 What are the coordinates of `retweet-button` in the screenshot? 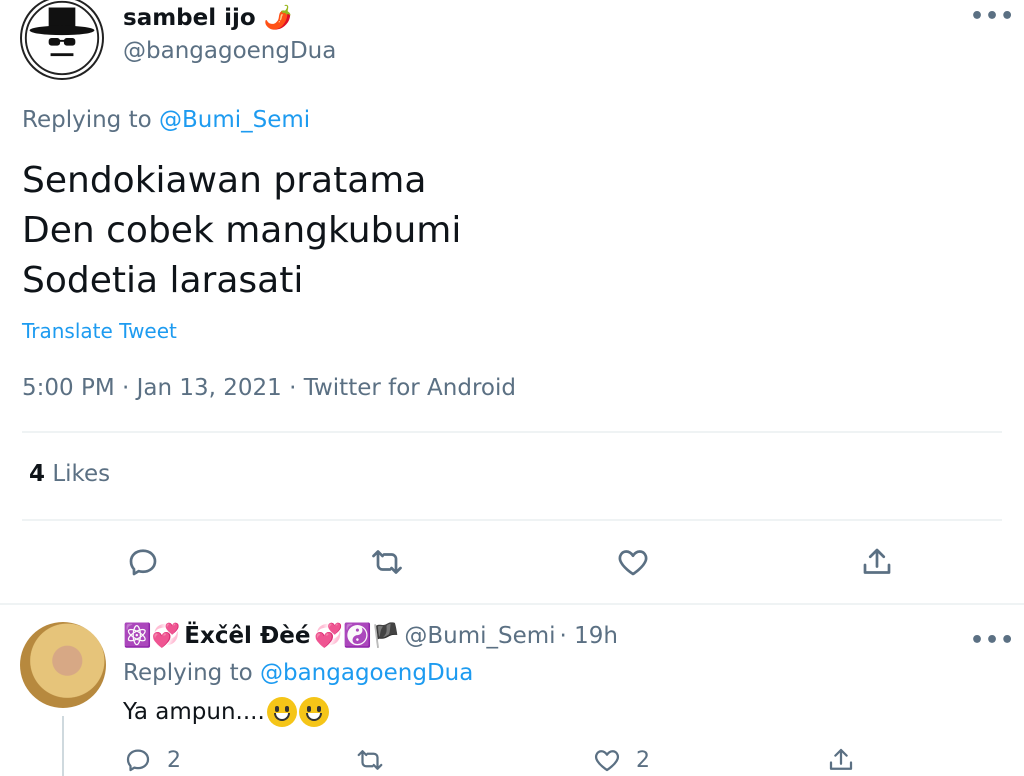 It's located at (387, 562).